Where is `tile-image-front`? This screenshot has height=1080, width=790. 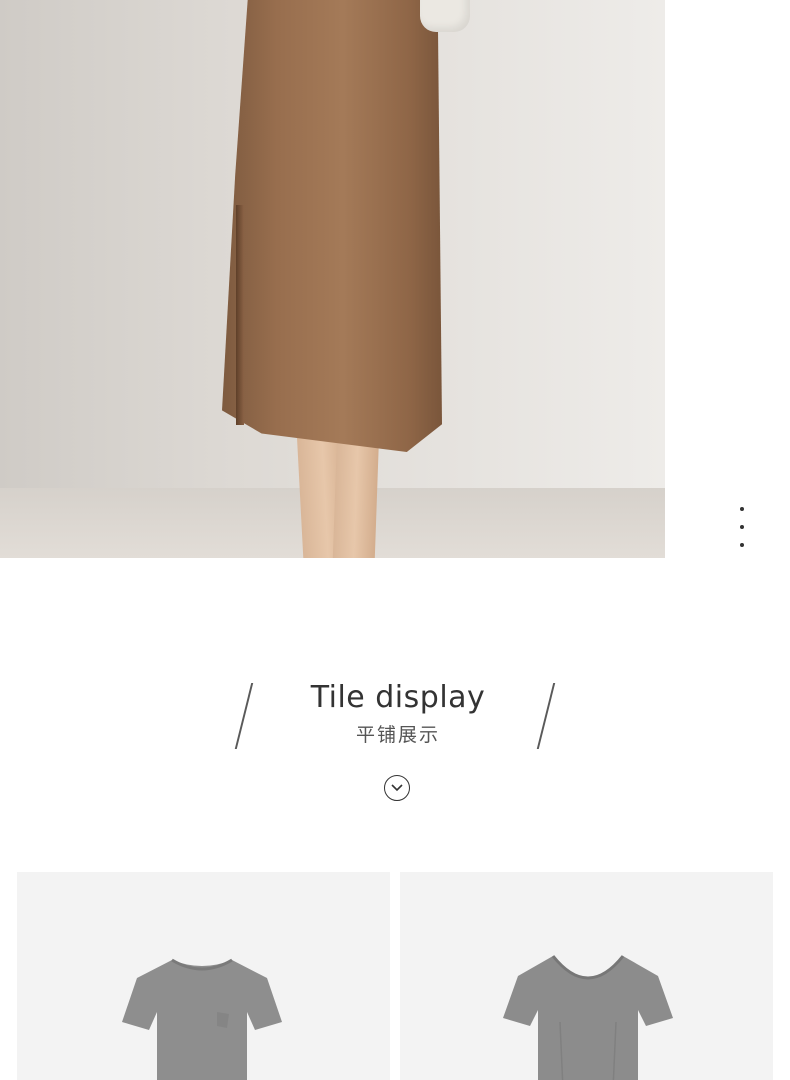 tile-image-front is located at coordinates (203, 976).